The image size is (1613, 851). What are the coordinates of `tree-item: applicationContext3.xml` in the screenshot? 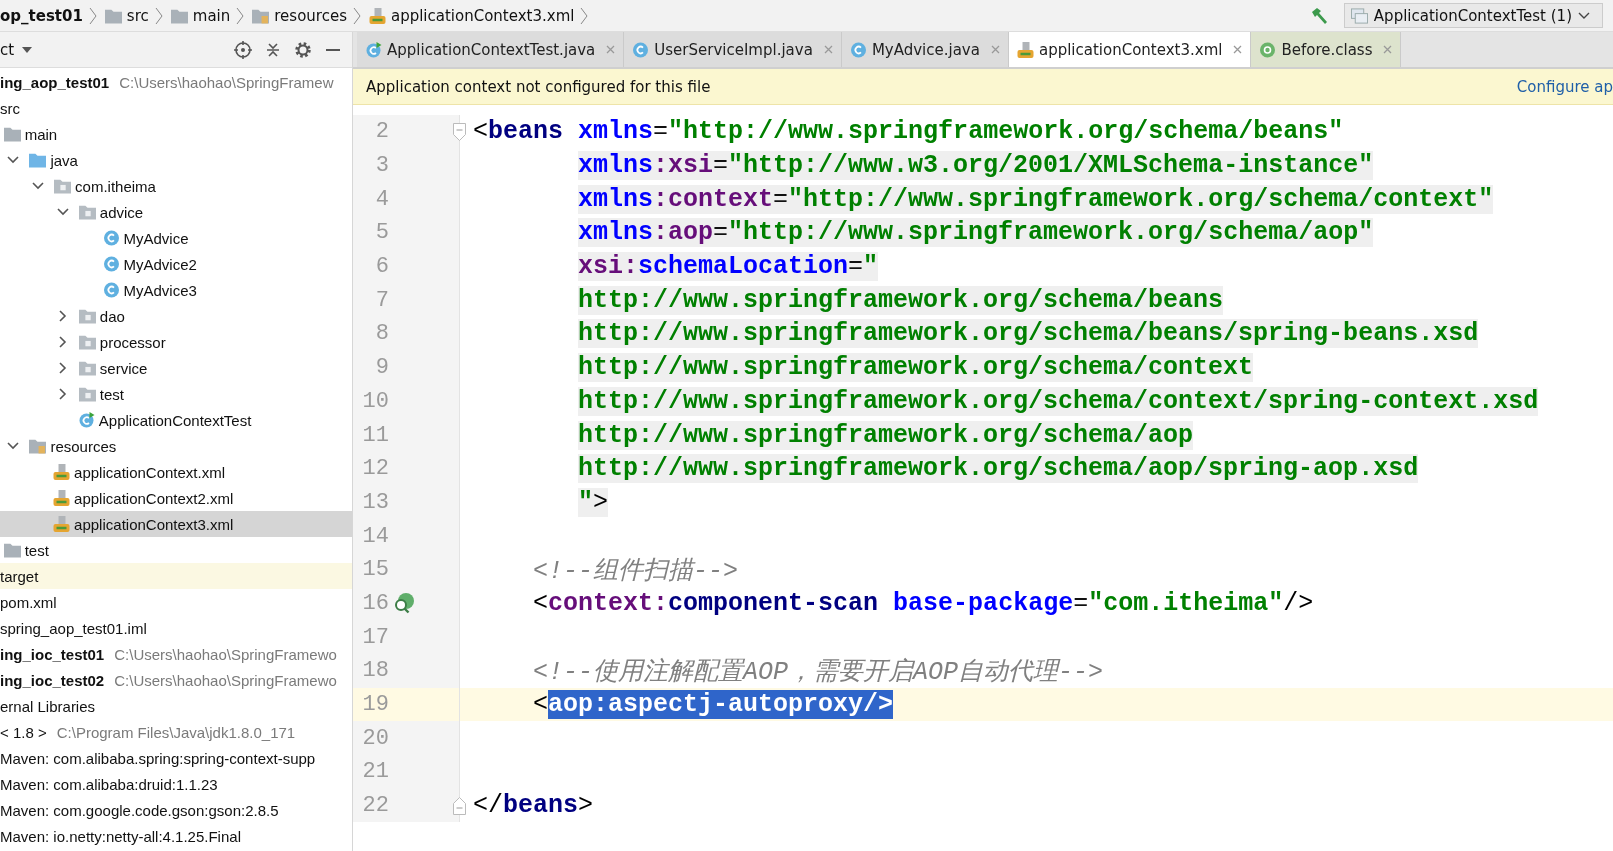 It's located at (176, 524).